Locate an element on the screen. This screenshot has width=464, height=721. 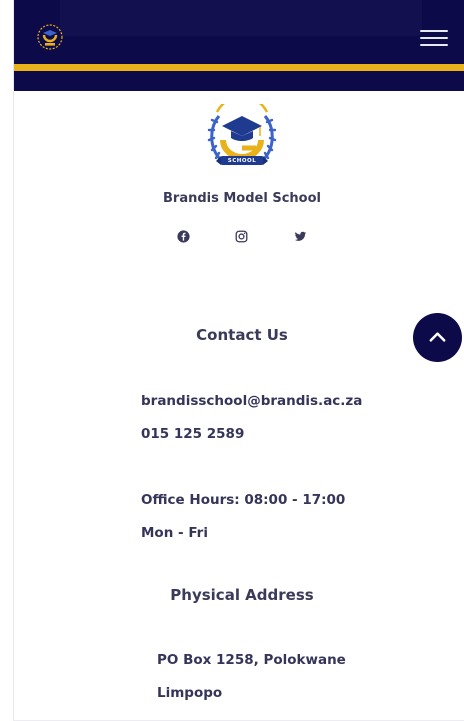
page-left-border is located at coordinates (13, 360).